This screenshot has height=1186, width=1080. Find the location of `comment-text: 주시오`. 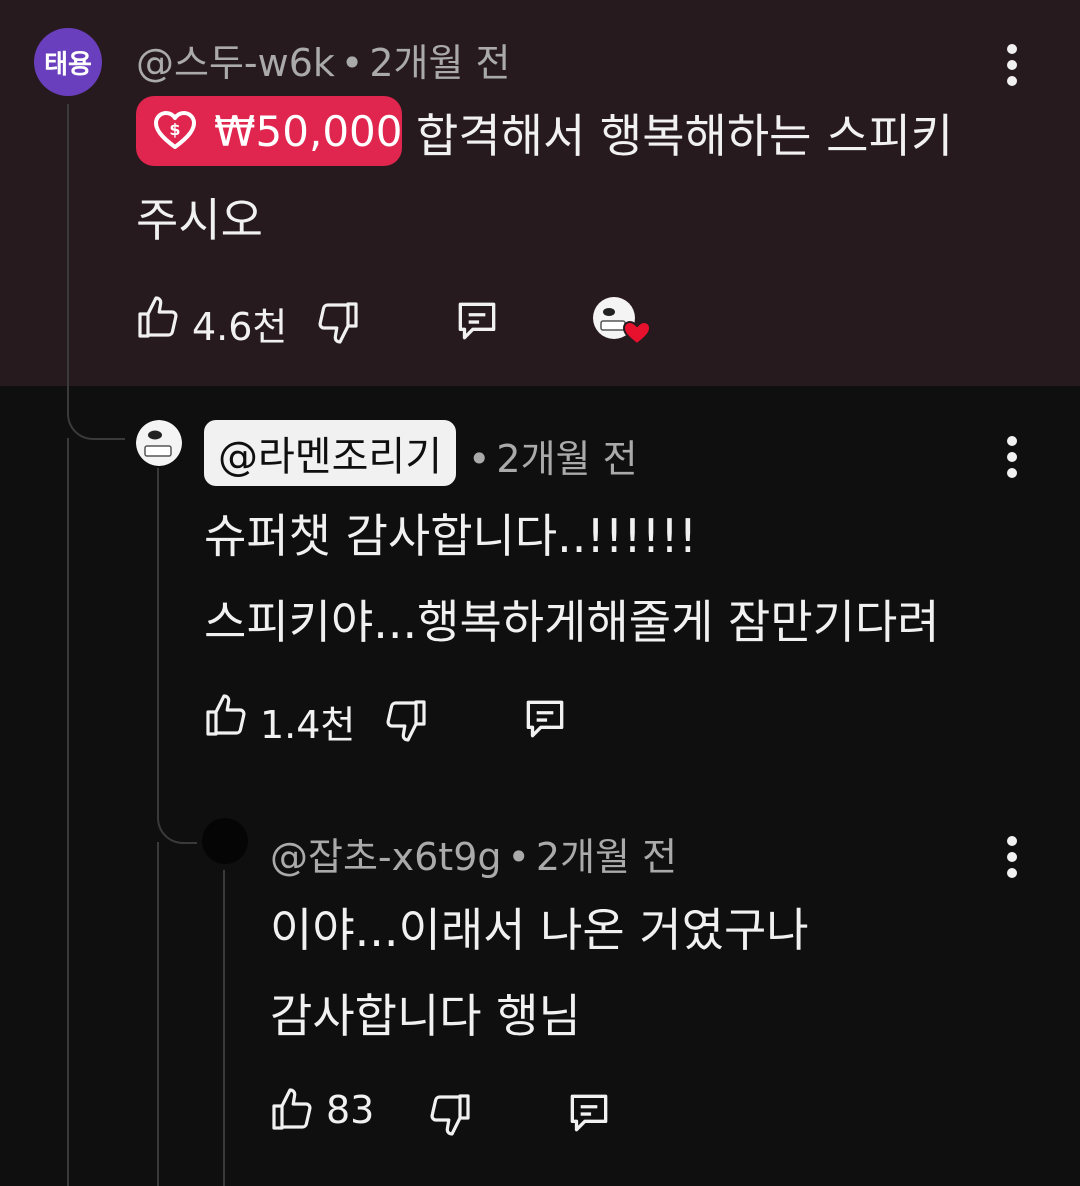

comment-text: 주시오 is located at coordinates (199, 220).